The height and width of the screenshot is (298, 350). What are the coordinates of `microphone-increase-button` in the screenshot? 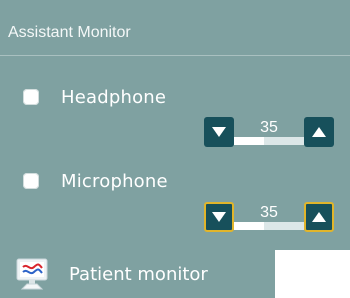 It's located at (319, 217).